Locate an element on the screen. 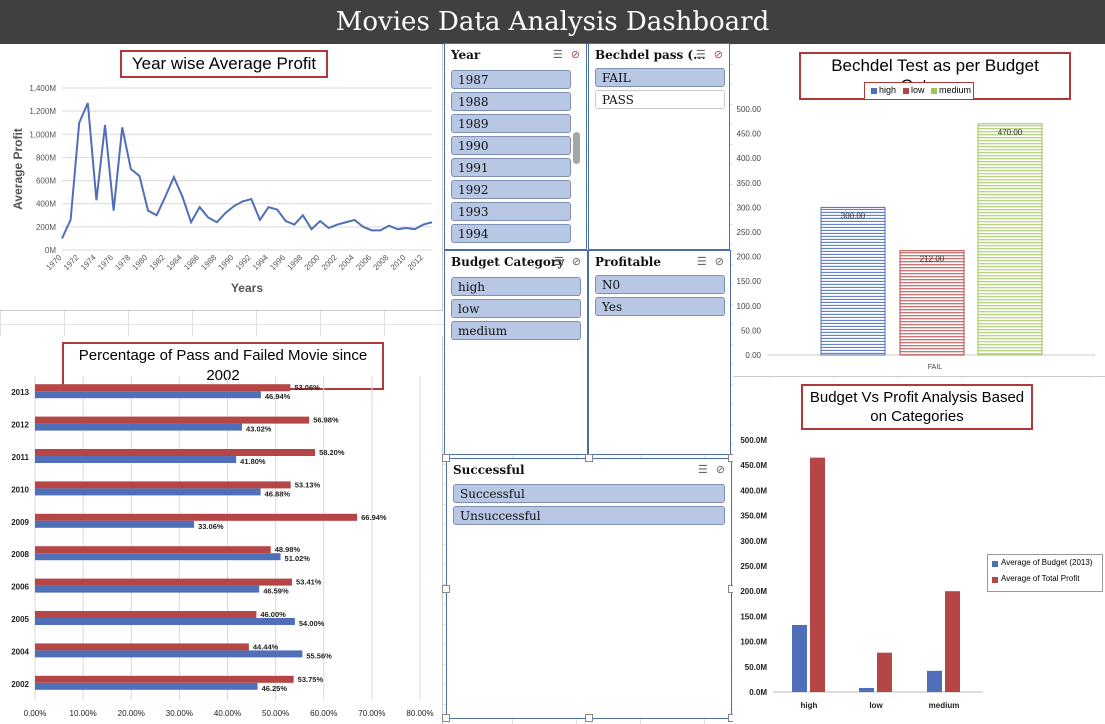  x-tick-label: 2002 is located at coordinates (329, 262).